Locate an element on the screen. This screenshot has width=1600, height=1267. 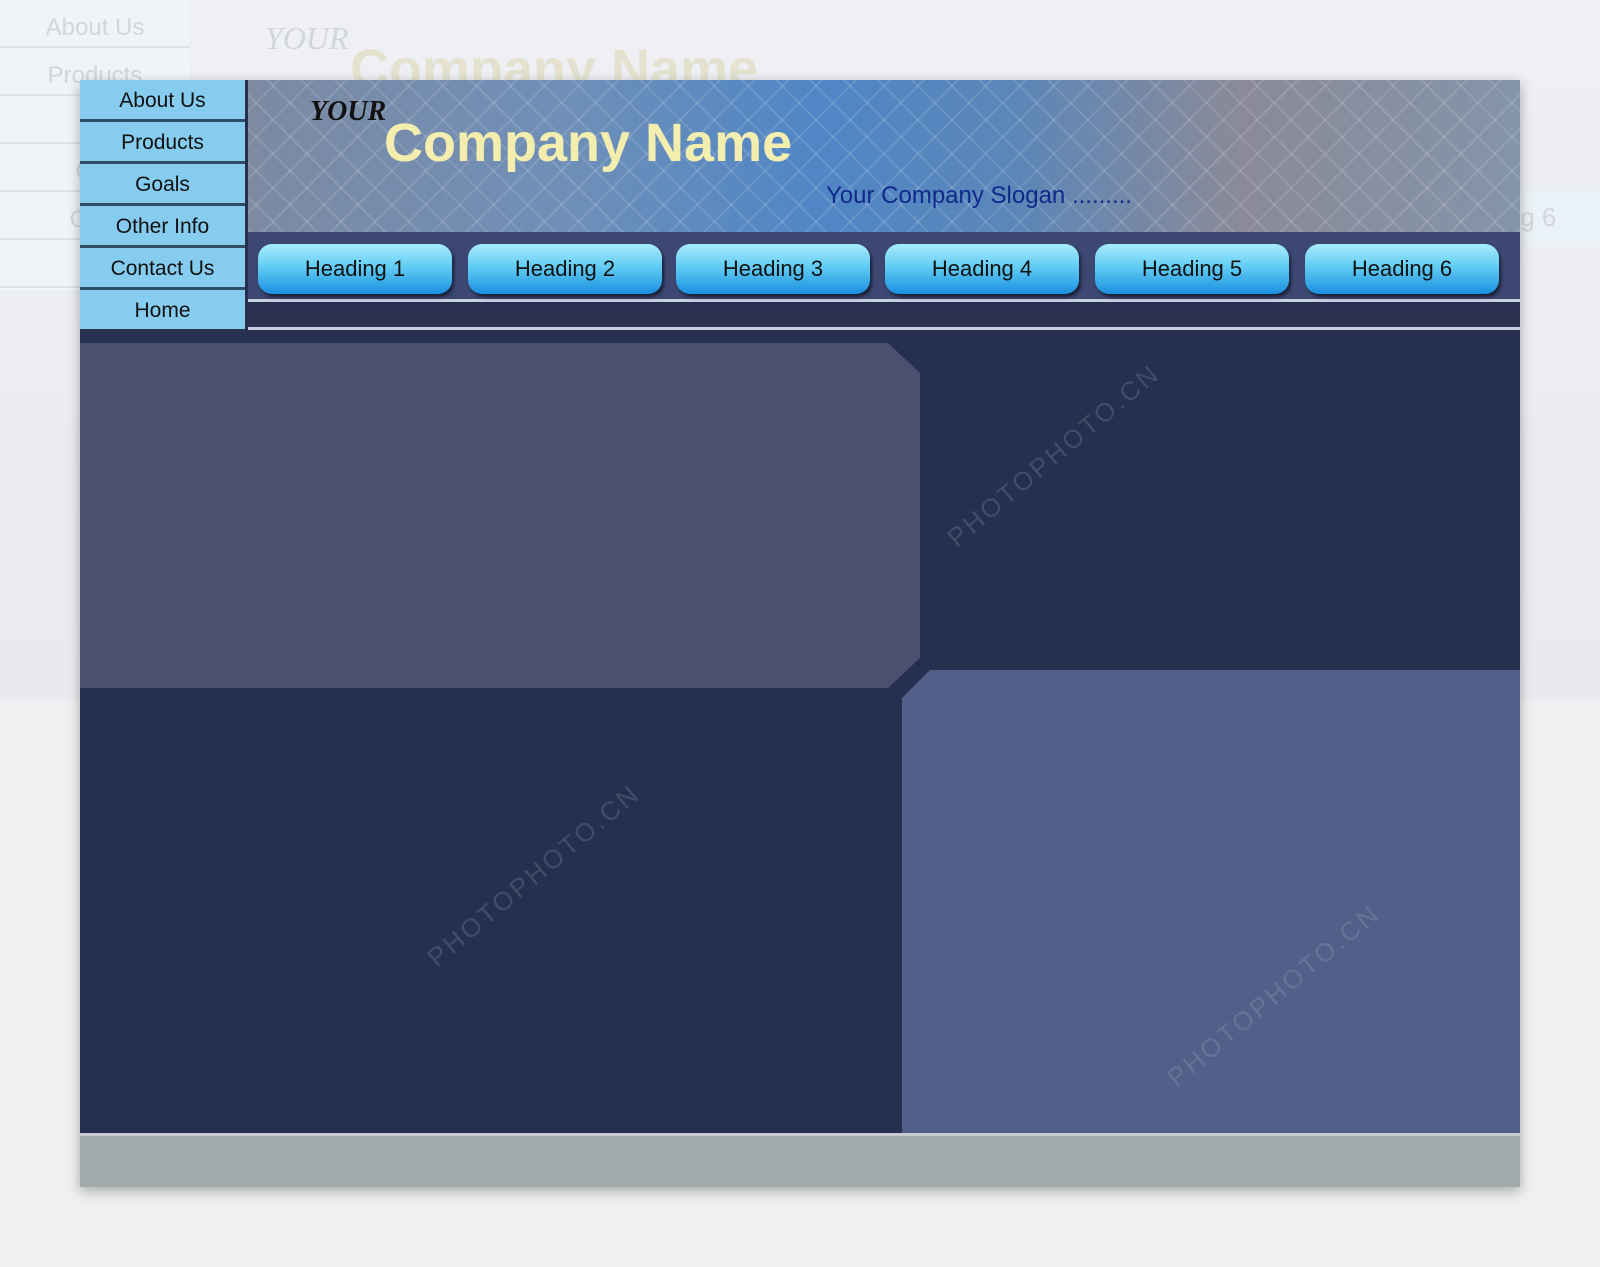
sidebar-item-products: Products is located at coordinates (162, 143).